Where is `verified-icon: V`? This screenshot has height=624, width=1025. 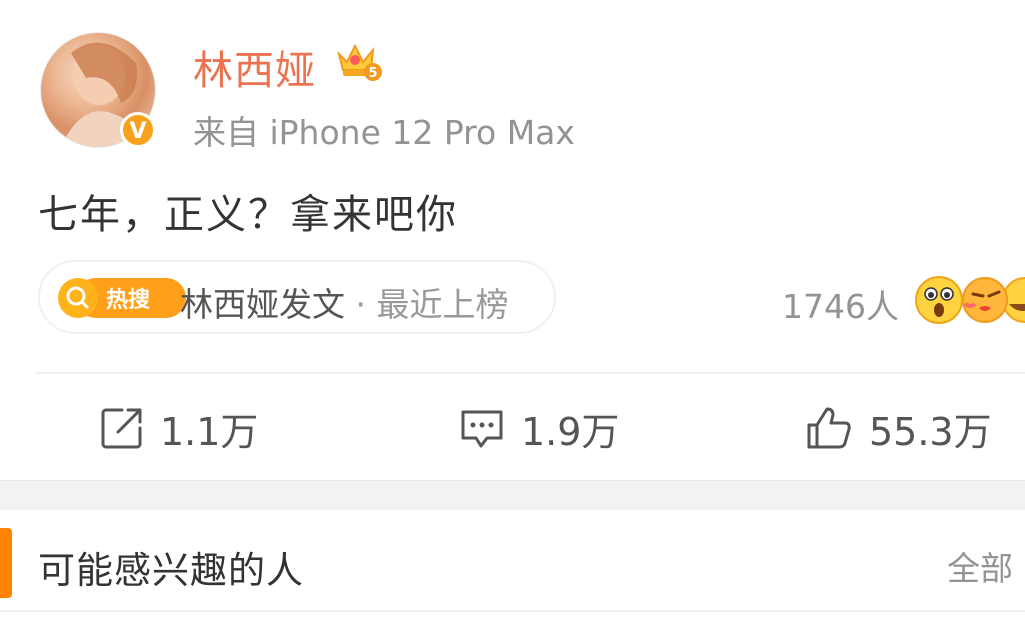
verified-icon: V is located at coordinates (138, 130).